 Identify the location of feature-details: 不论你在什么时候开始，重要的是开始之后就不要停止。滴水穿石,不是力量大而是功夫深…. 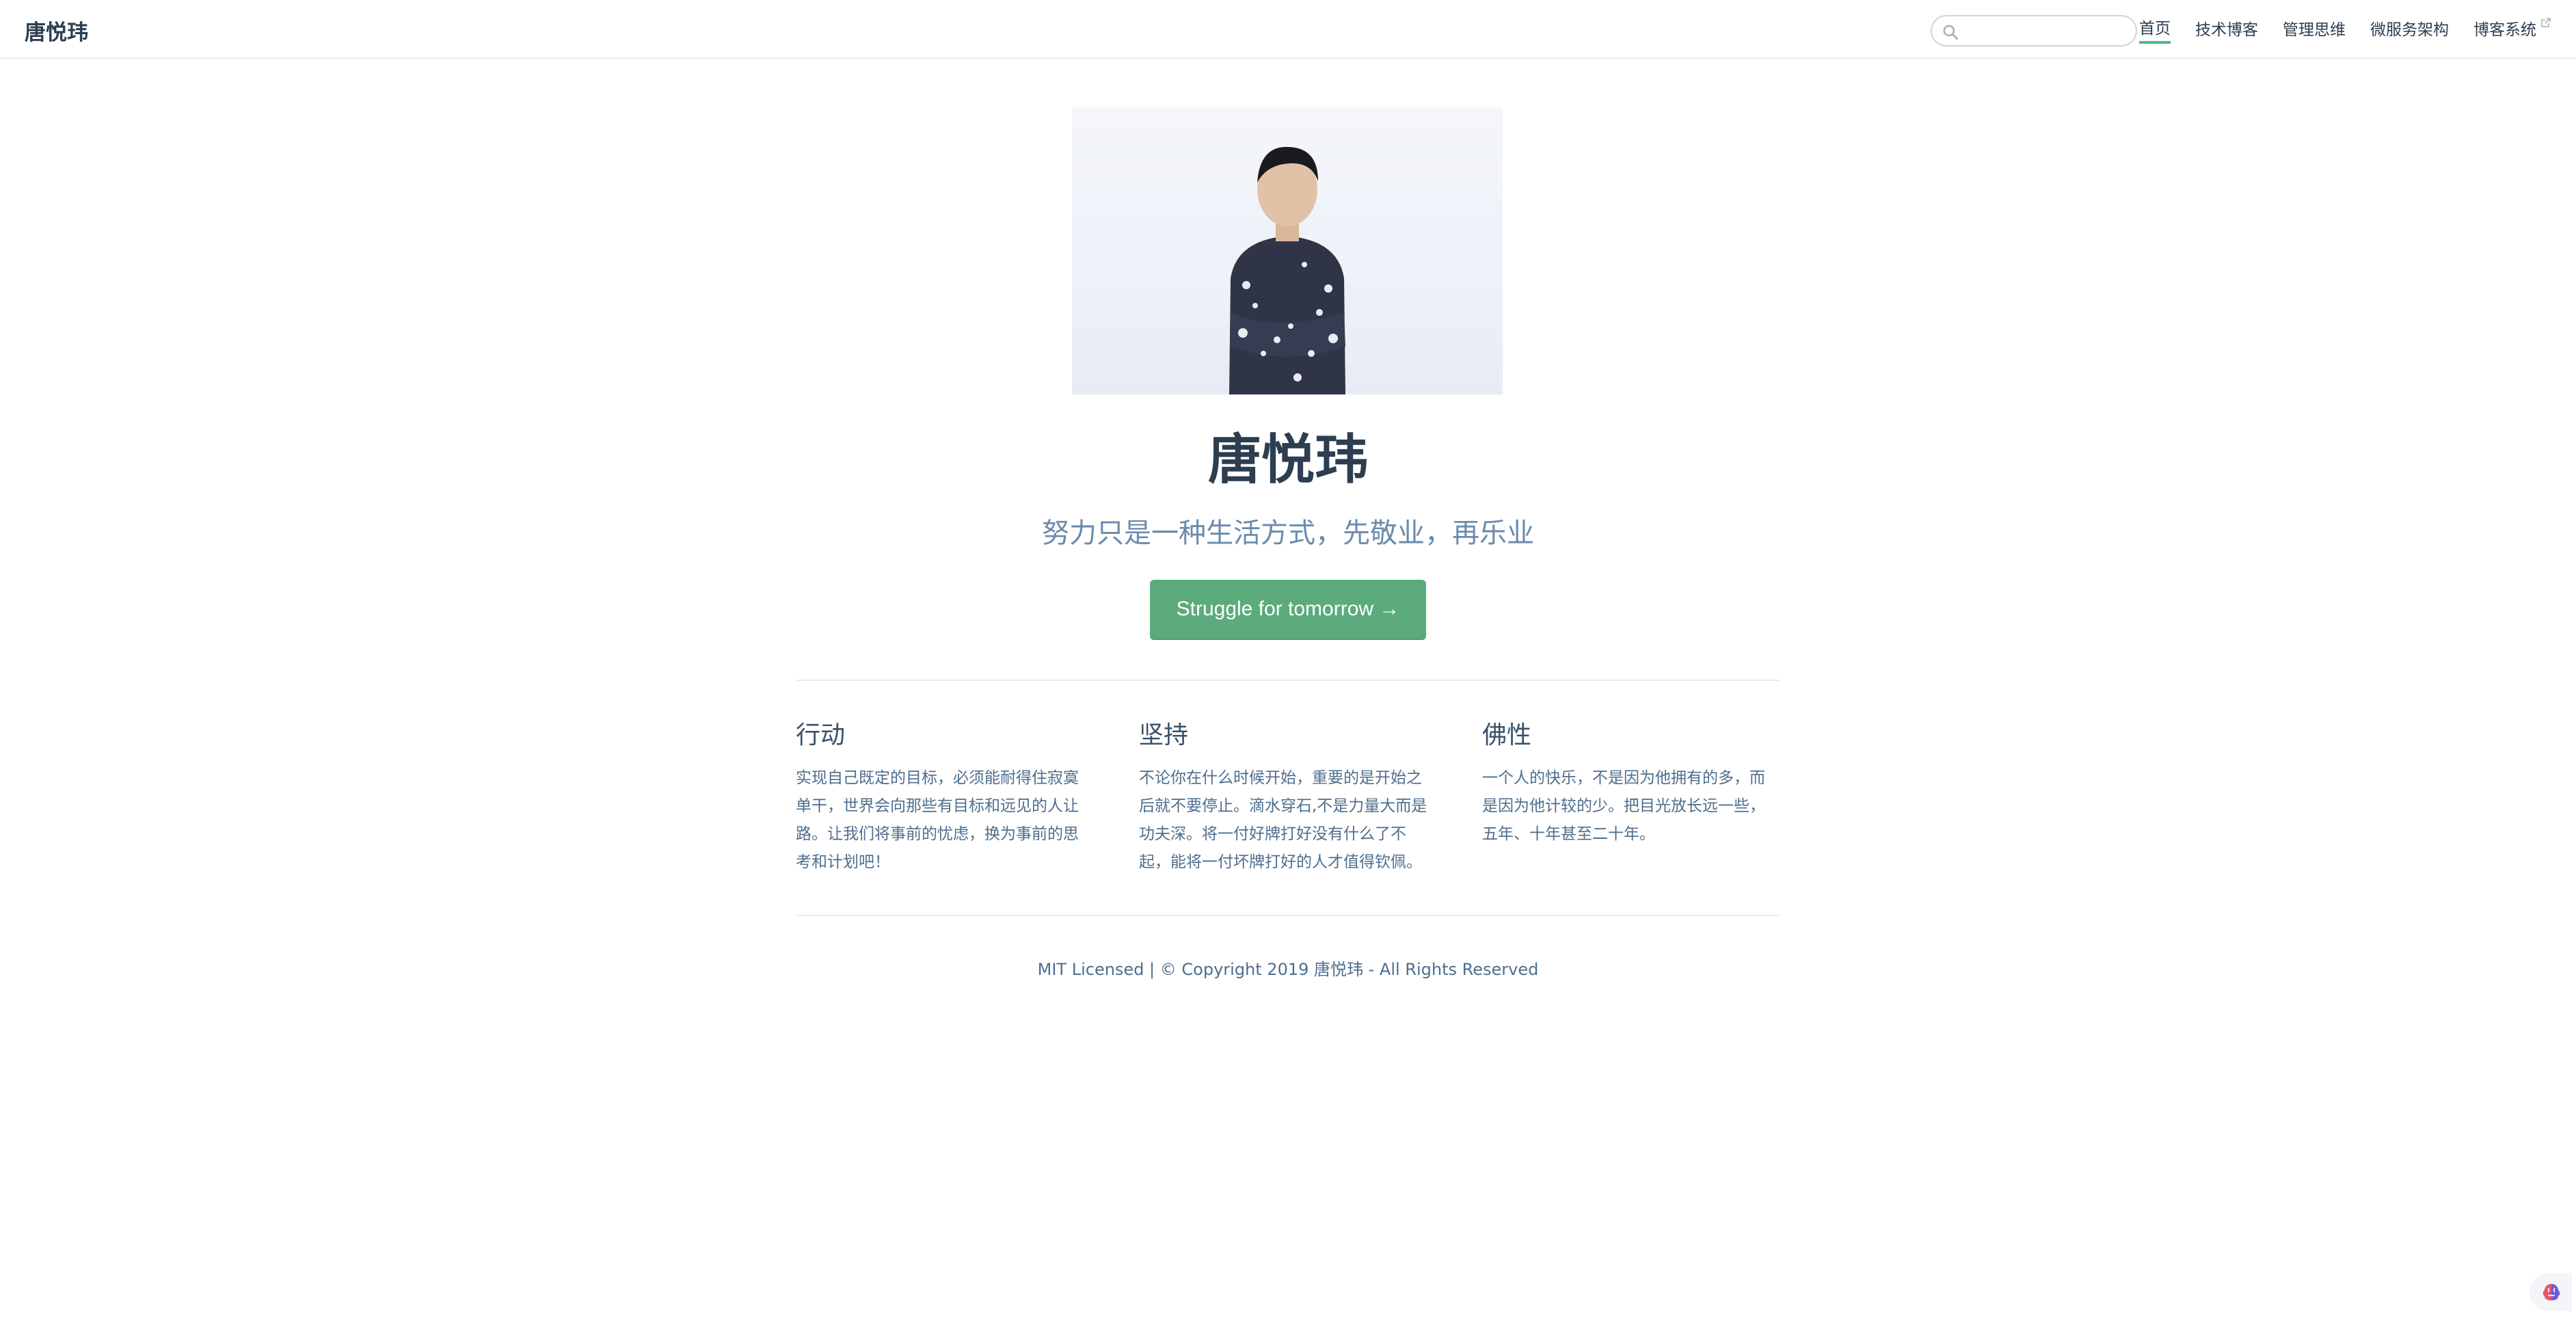
(1283, 820).